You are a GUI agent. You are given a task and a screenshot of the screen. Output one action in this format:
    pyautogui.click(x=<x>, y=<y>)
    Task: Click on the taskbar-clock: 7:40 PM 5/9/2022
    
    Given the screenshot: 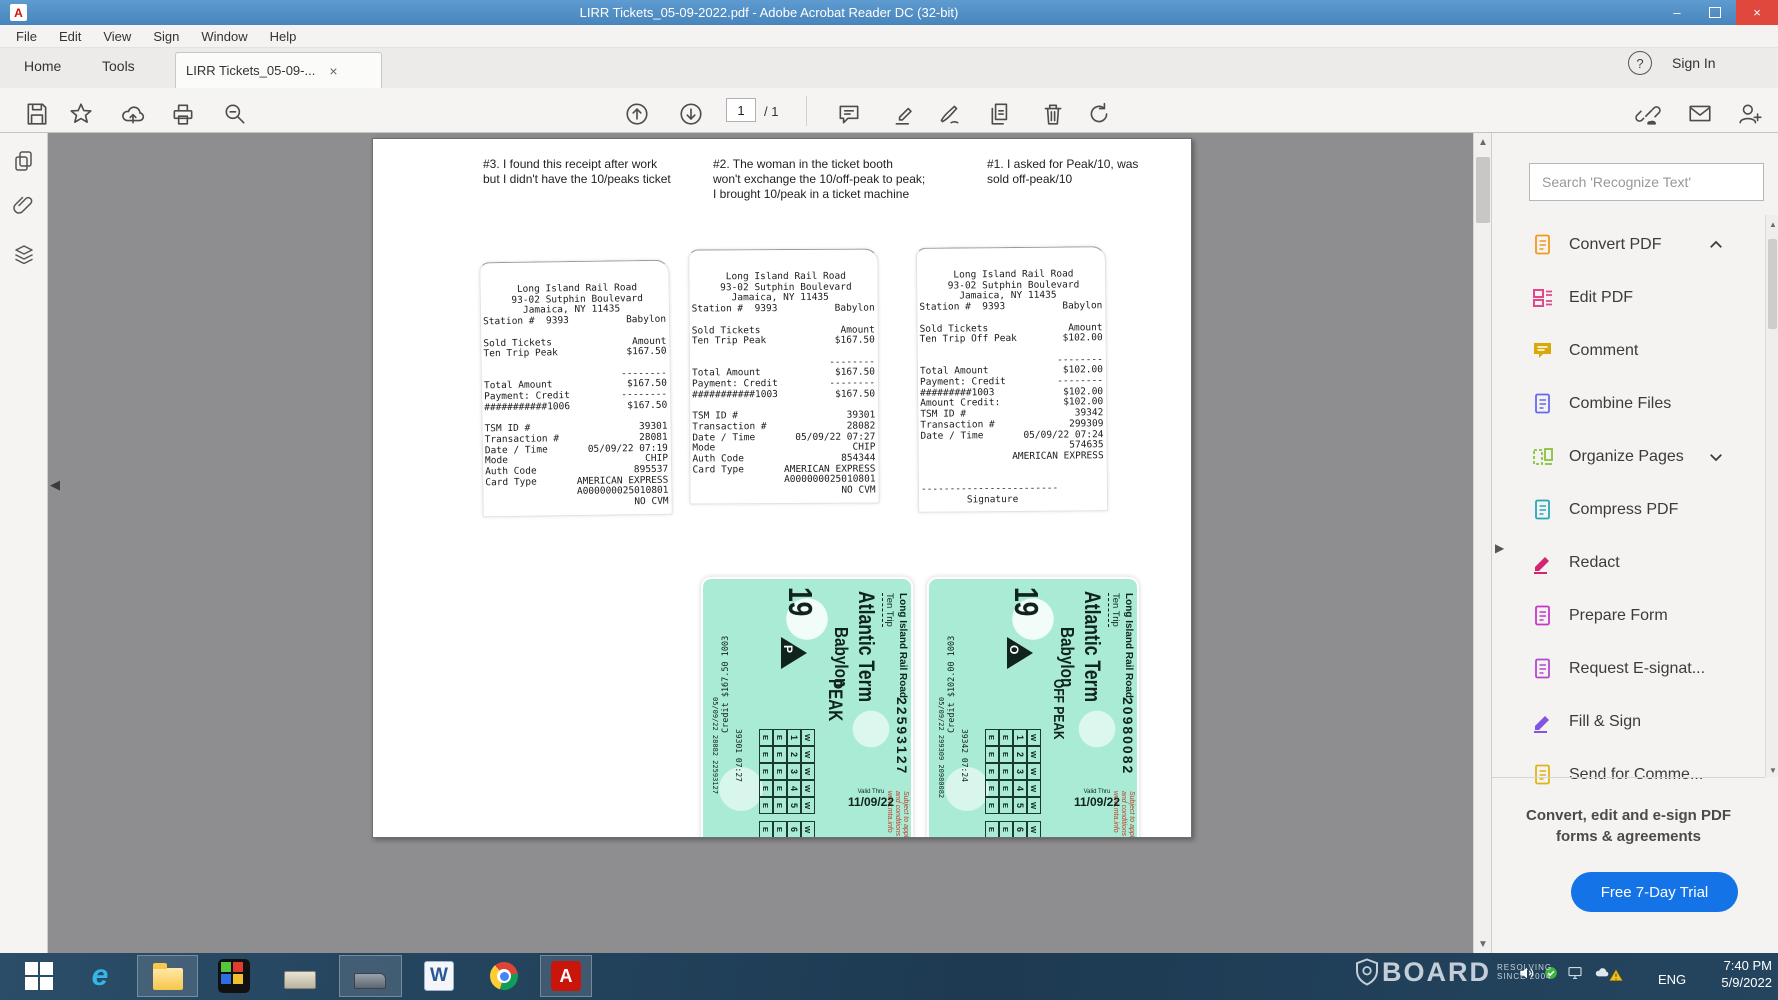 What is the action you would take?
    pyautogui.click(x=1731, y=974)
    